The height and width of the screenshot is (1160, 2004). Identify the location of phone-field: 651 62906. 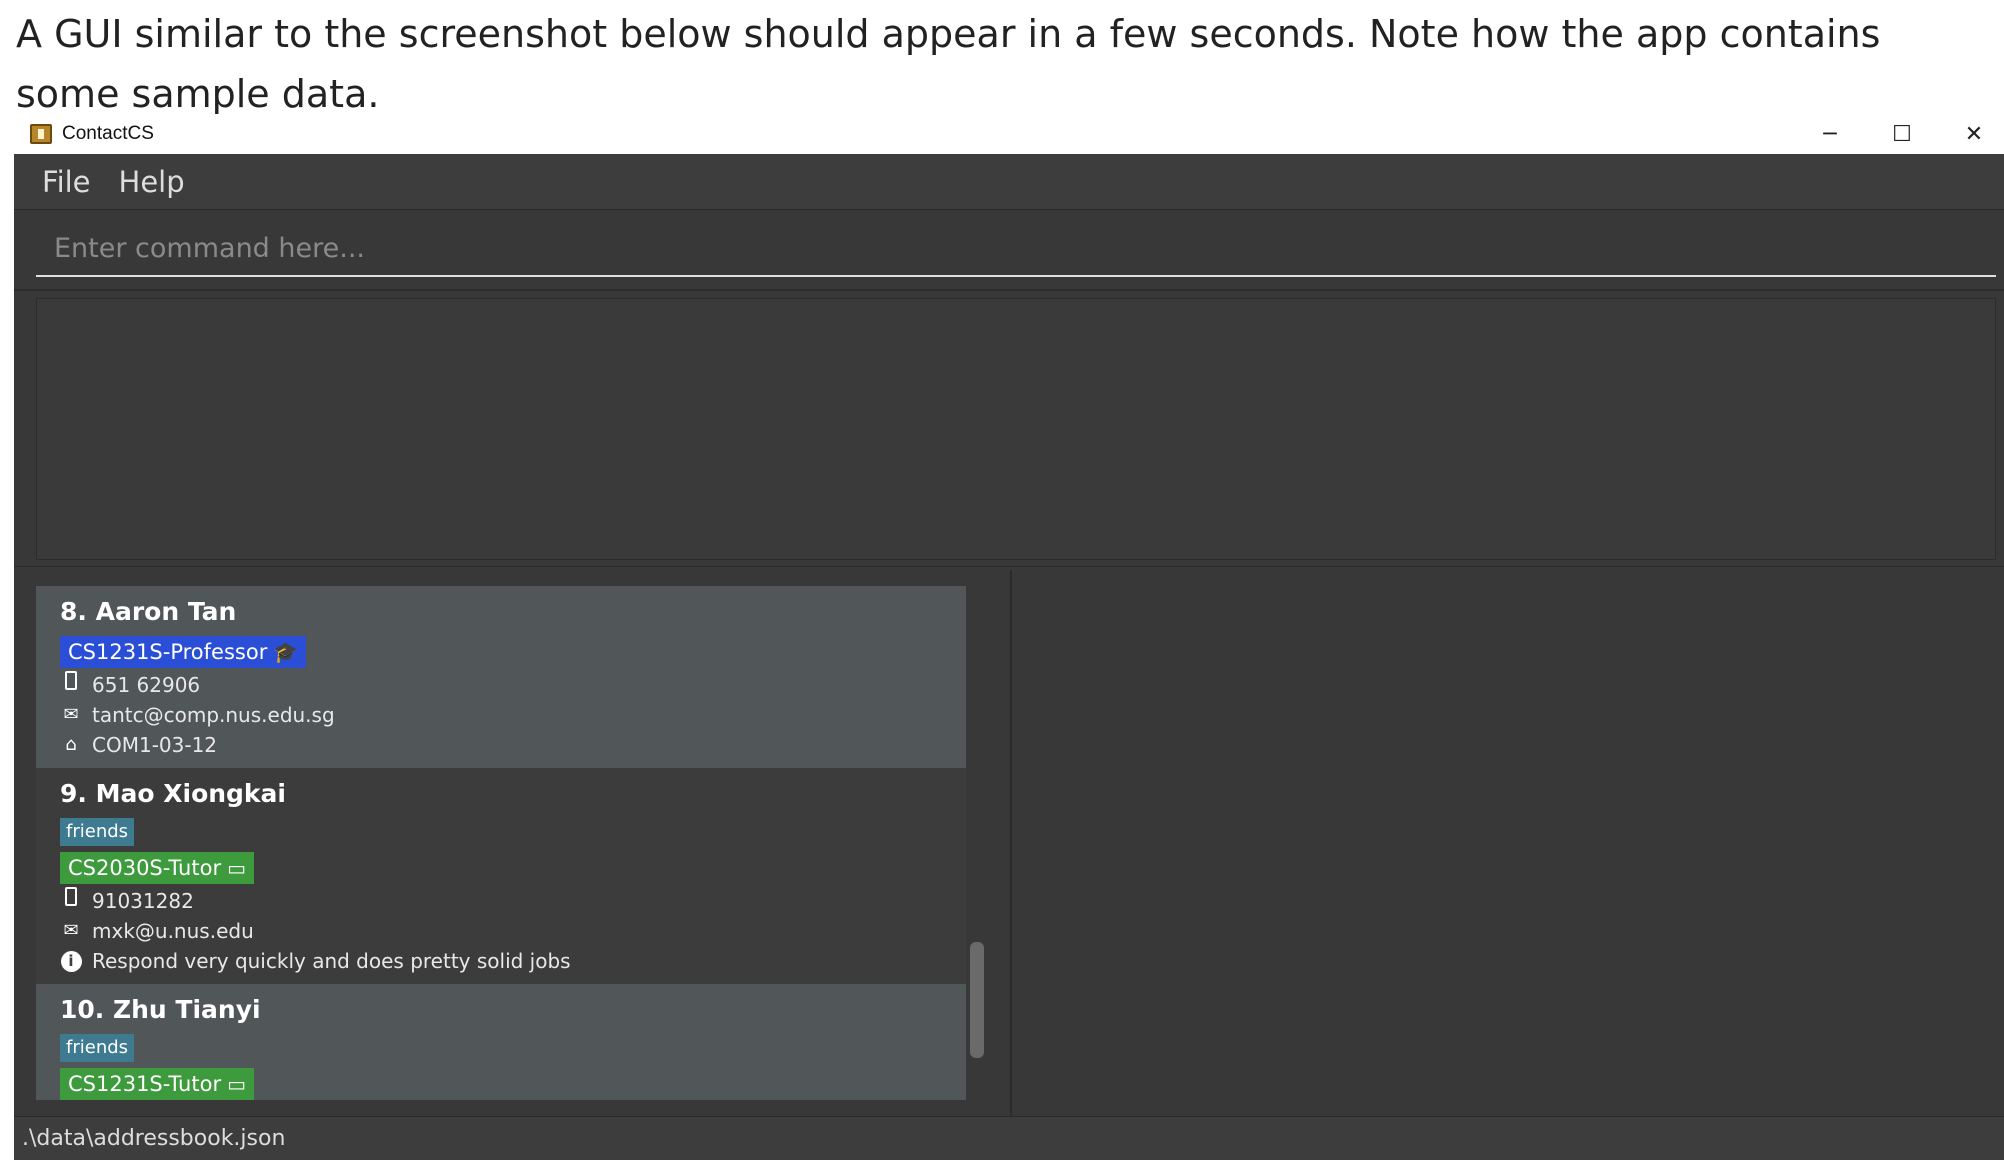
(501, 685).